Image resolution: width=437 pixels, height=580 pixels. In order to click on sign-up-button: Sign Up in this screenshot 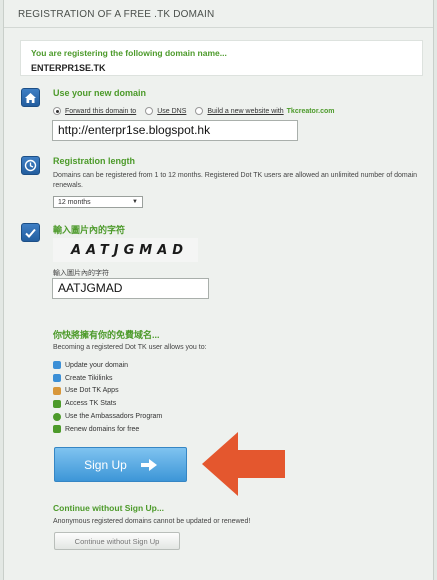, I will do `click(120, 464)`.